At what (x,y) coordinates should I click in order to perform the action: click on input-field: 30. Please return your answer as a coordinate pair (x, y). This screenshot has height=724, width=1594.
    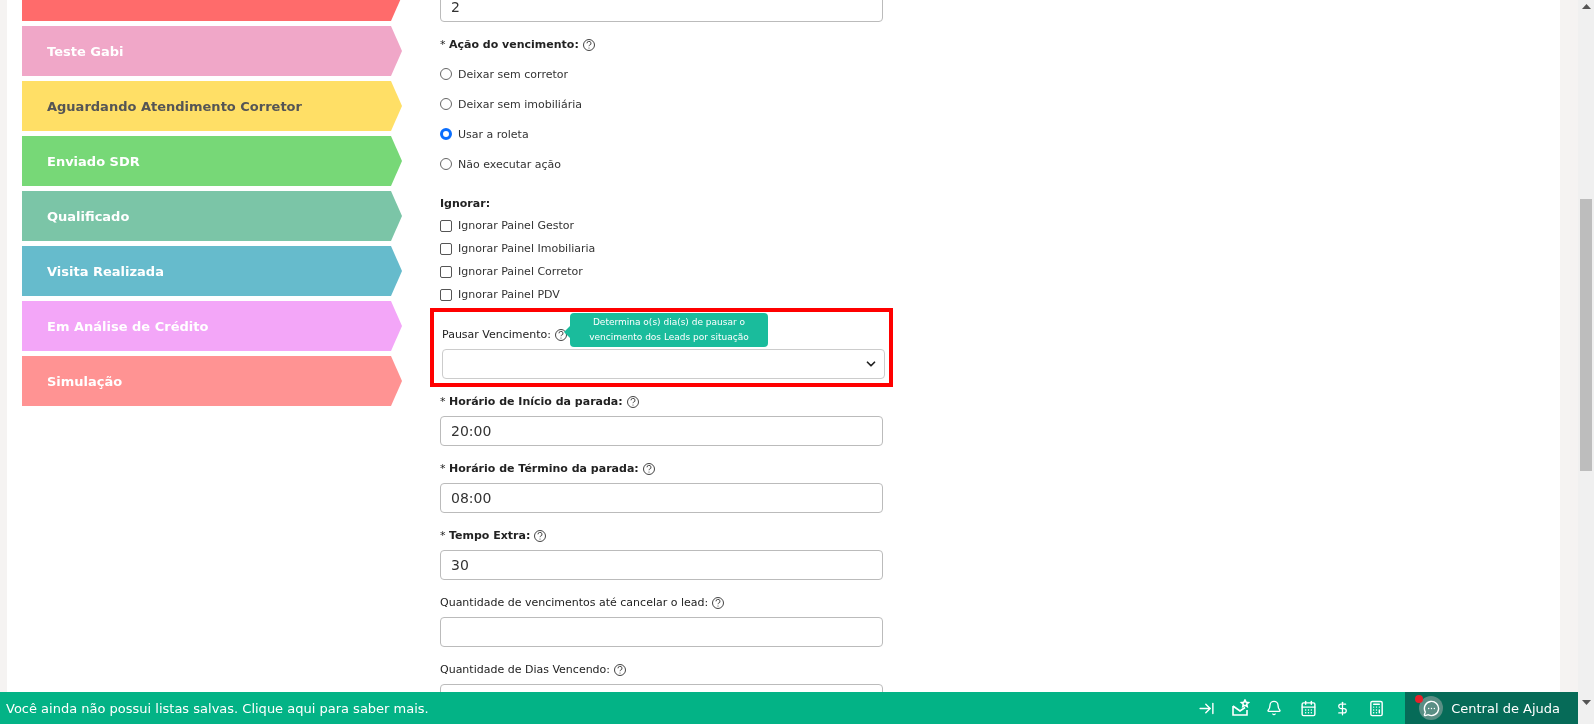
    Looking at the image, I should click on (661, 565).